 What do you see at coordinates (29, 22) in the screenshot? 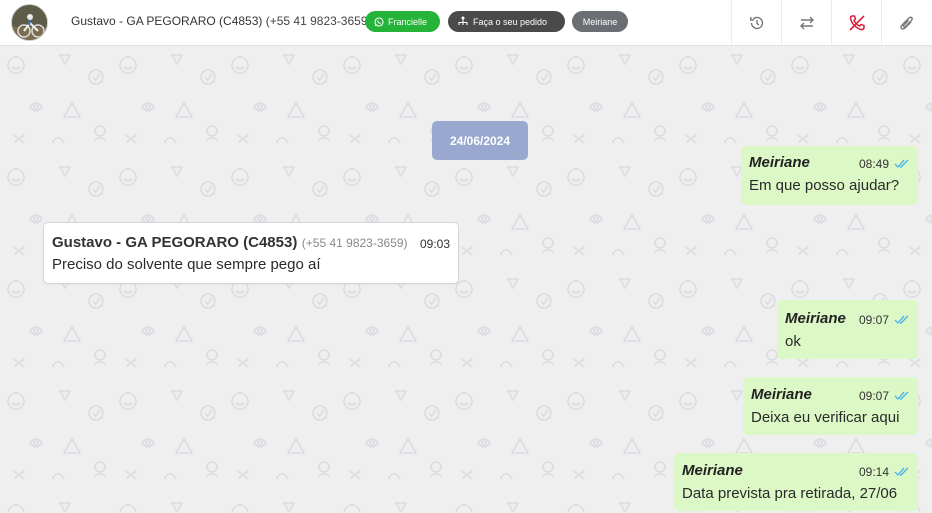
I see `contact-avatar` at bounding box center [29, 22].